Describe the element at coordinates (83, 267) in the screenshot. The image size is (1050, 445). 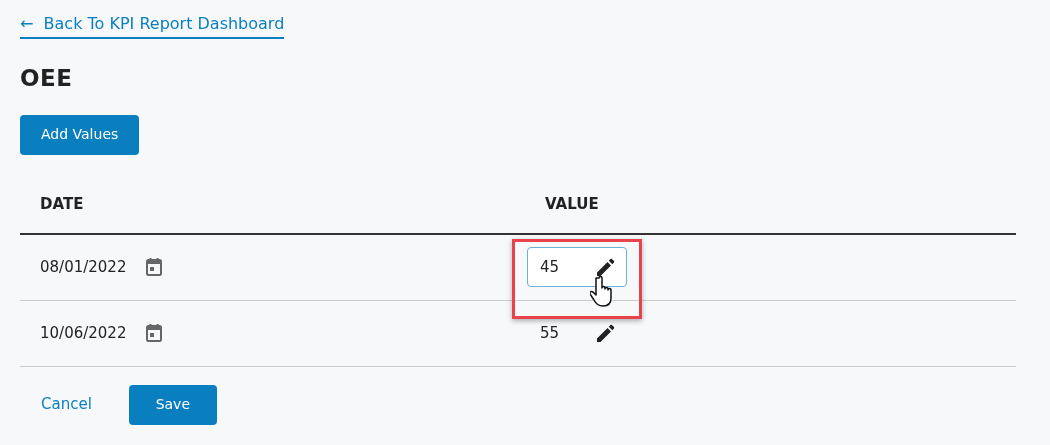
I see `date-cell-text: 08/01/2022` at that location.